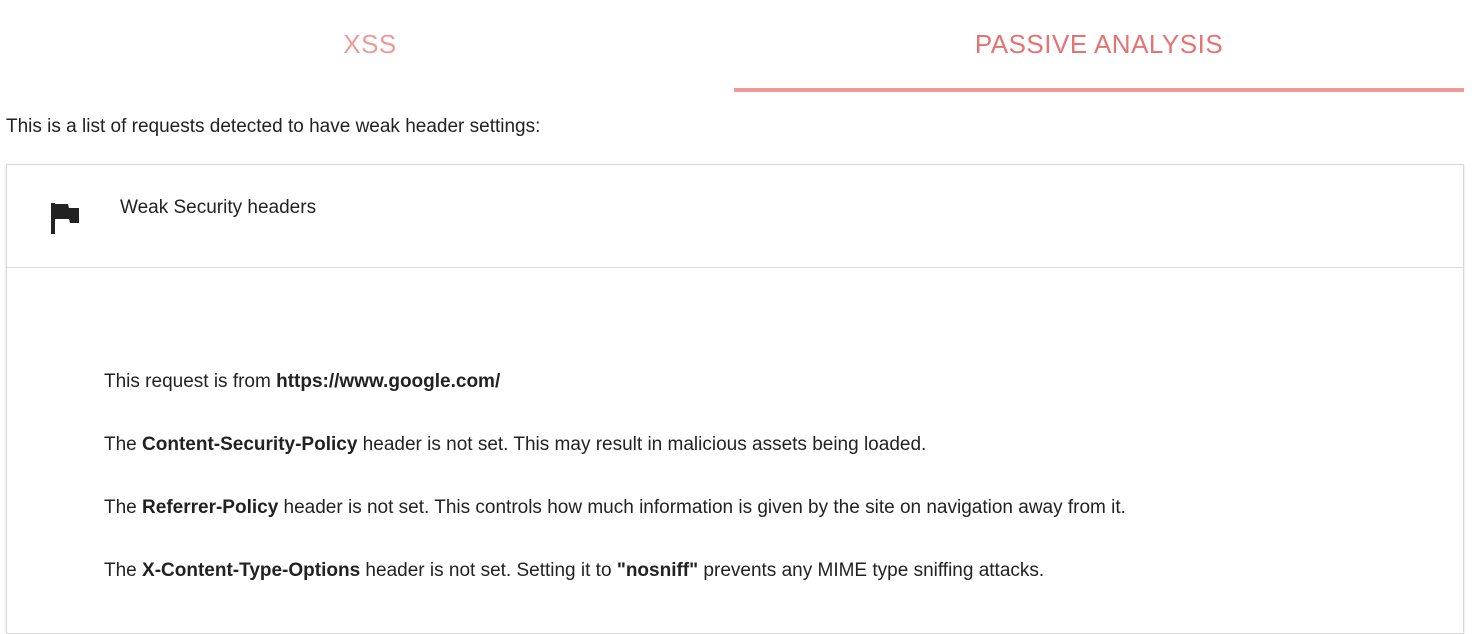 The width and height of the screenshot is (1472, 634). Describe the element at coordinates (251, 570) in the screenshot. I see `finding-header: X-Content-Type-Options` at that location.